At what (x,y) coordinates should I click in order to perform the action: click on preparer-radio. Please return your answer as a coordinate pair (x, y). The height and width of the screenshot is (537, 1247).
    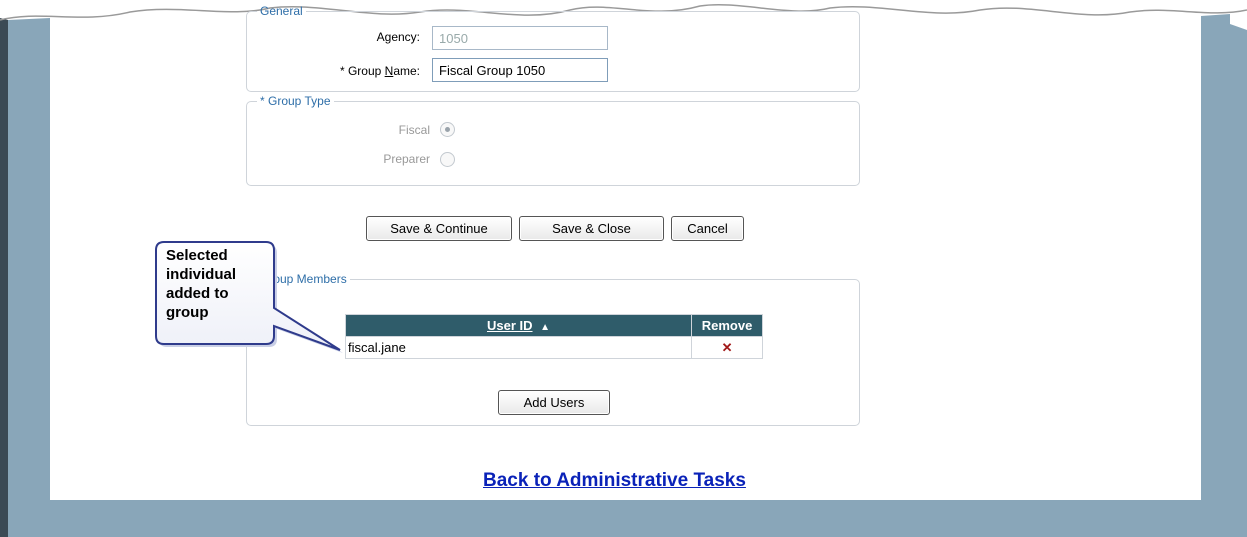
    Looking at the image, I should click on (447, 159).